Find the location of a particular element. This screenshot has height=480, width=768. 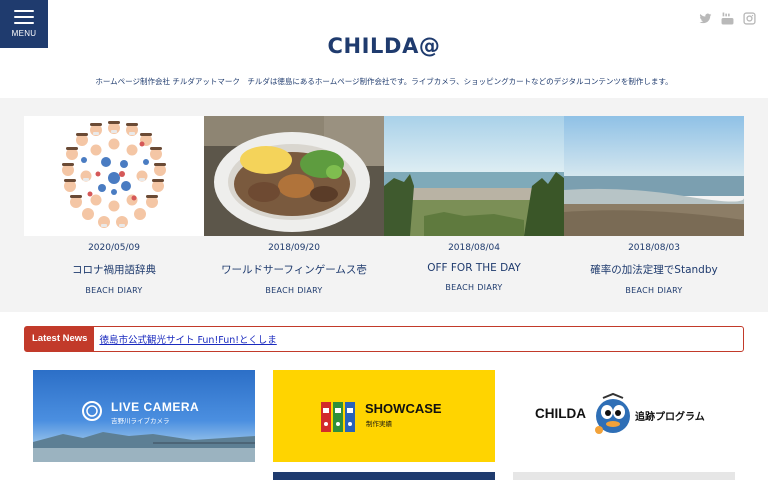

post-card: 2020/05/09 コロナ禍用語辞典 BEACH DIARY is located at coordinates (114, 205).